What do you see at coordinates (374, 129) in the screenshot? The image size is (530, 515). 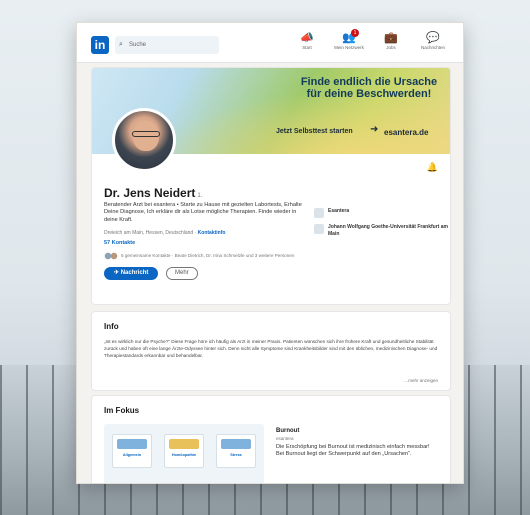 I see `arrow-icon: ➜` at bounding box center [374, 129].